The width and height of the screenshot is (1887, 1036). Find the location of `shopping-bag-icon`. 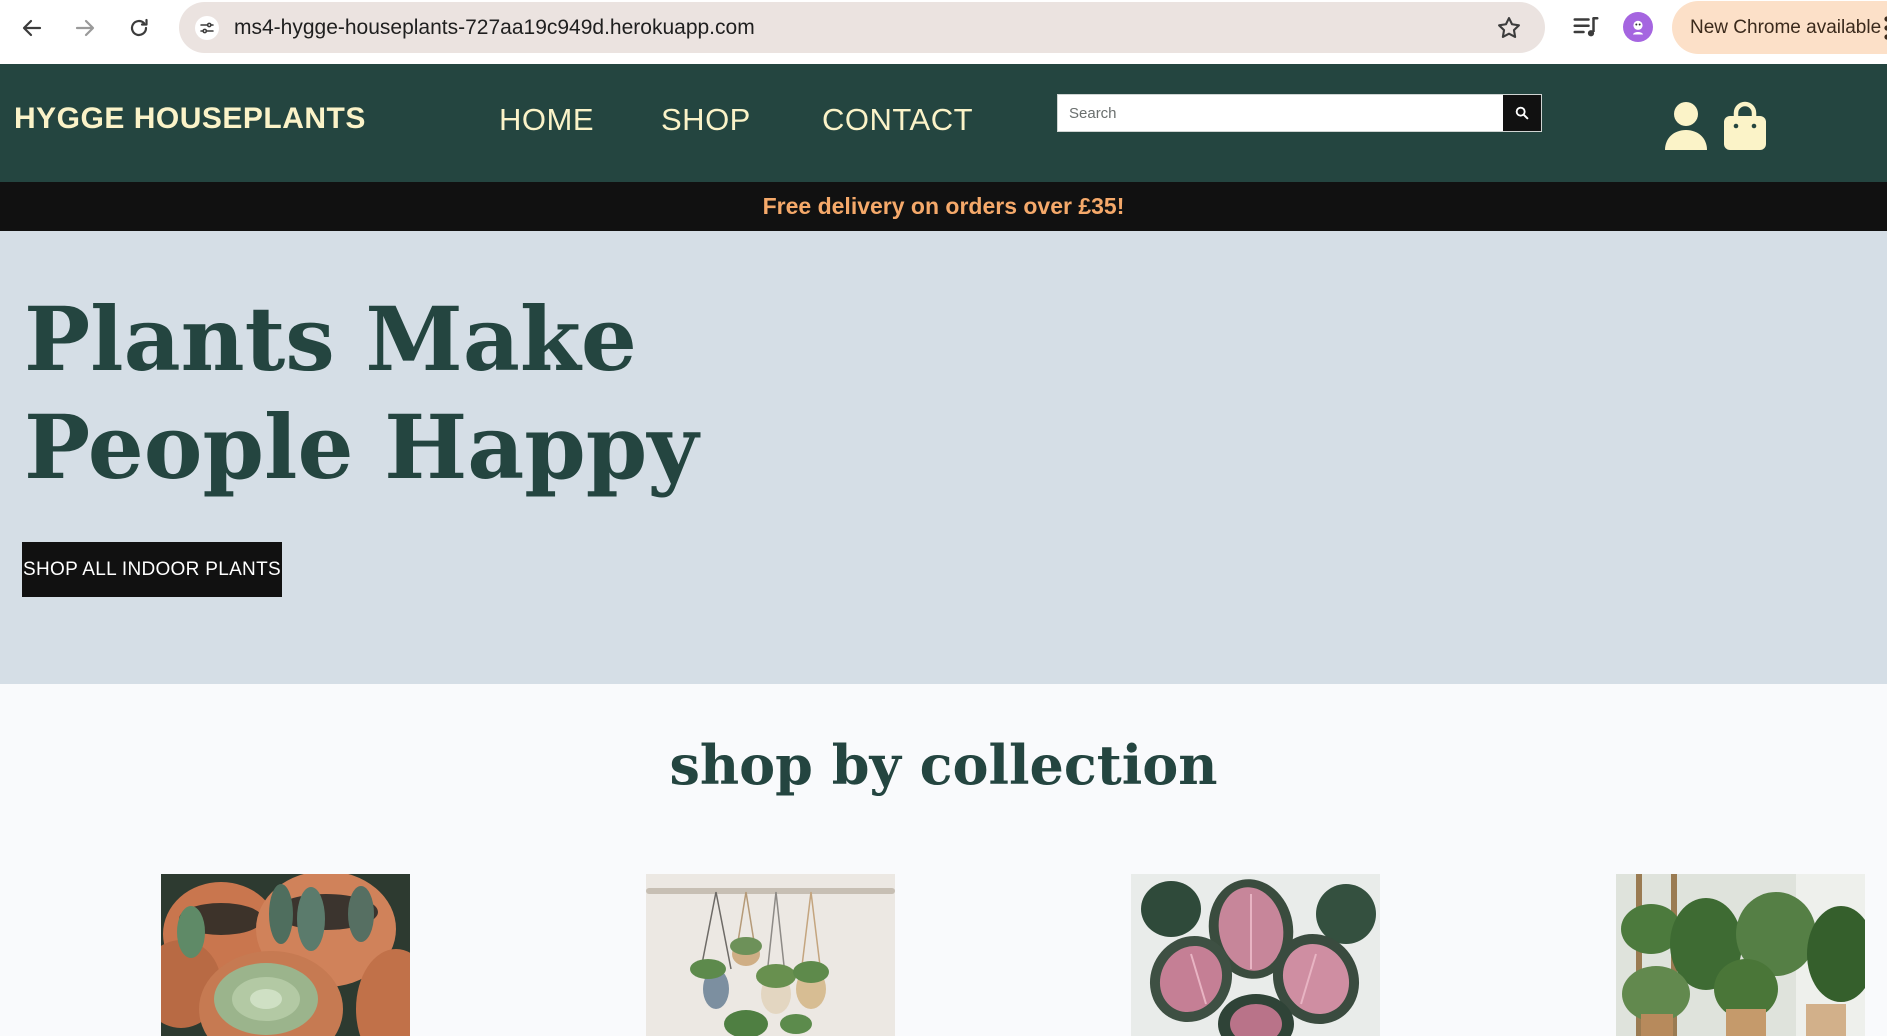

shopping-bag-icon is located at coordinates (1745, 126).